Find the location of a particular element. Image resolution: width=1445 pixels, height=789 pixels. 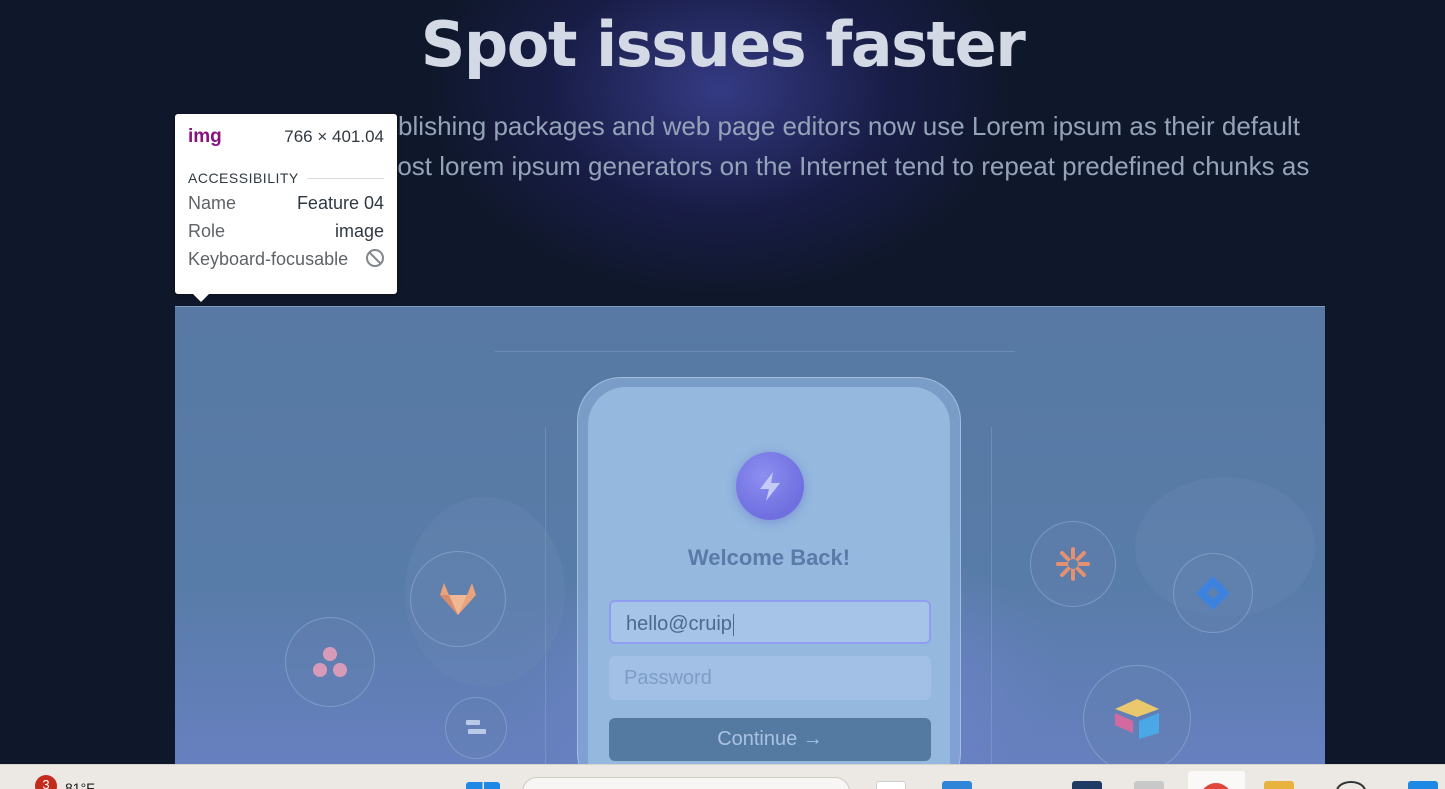

jira-bubble is located at coordinates (1213, 593).